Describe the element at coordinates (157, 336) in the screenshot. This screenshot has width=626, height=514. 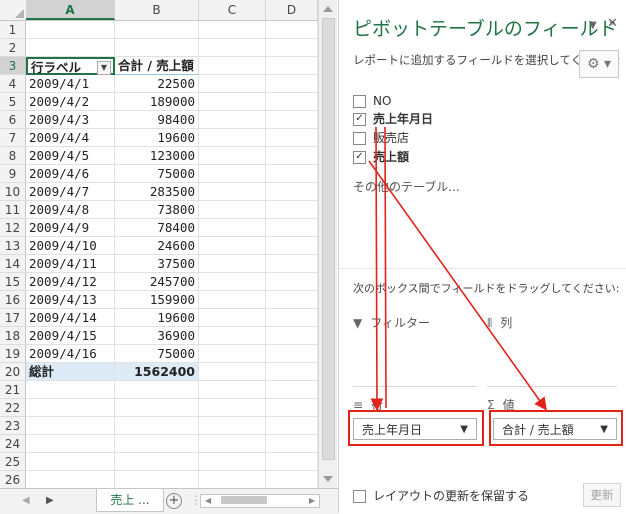
I see `amount-cell: 36900` at that location.